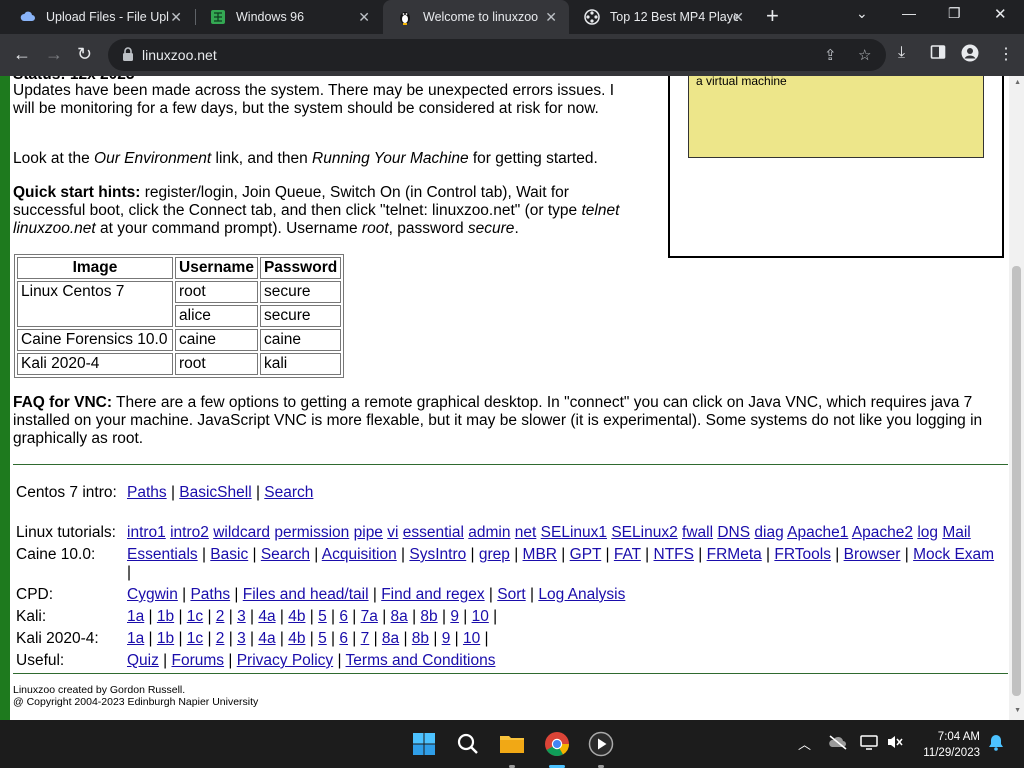  Describe the element at coordinates (944, 745) in the screenshot. I see `system-clock: 7:04 AM 11/29/2023` at that location.